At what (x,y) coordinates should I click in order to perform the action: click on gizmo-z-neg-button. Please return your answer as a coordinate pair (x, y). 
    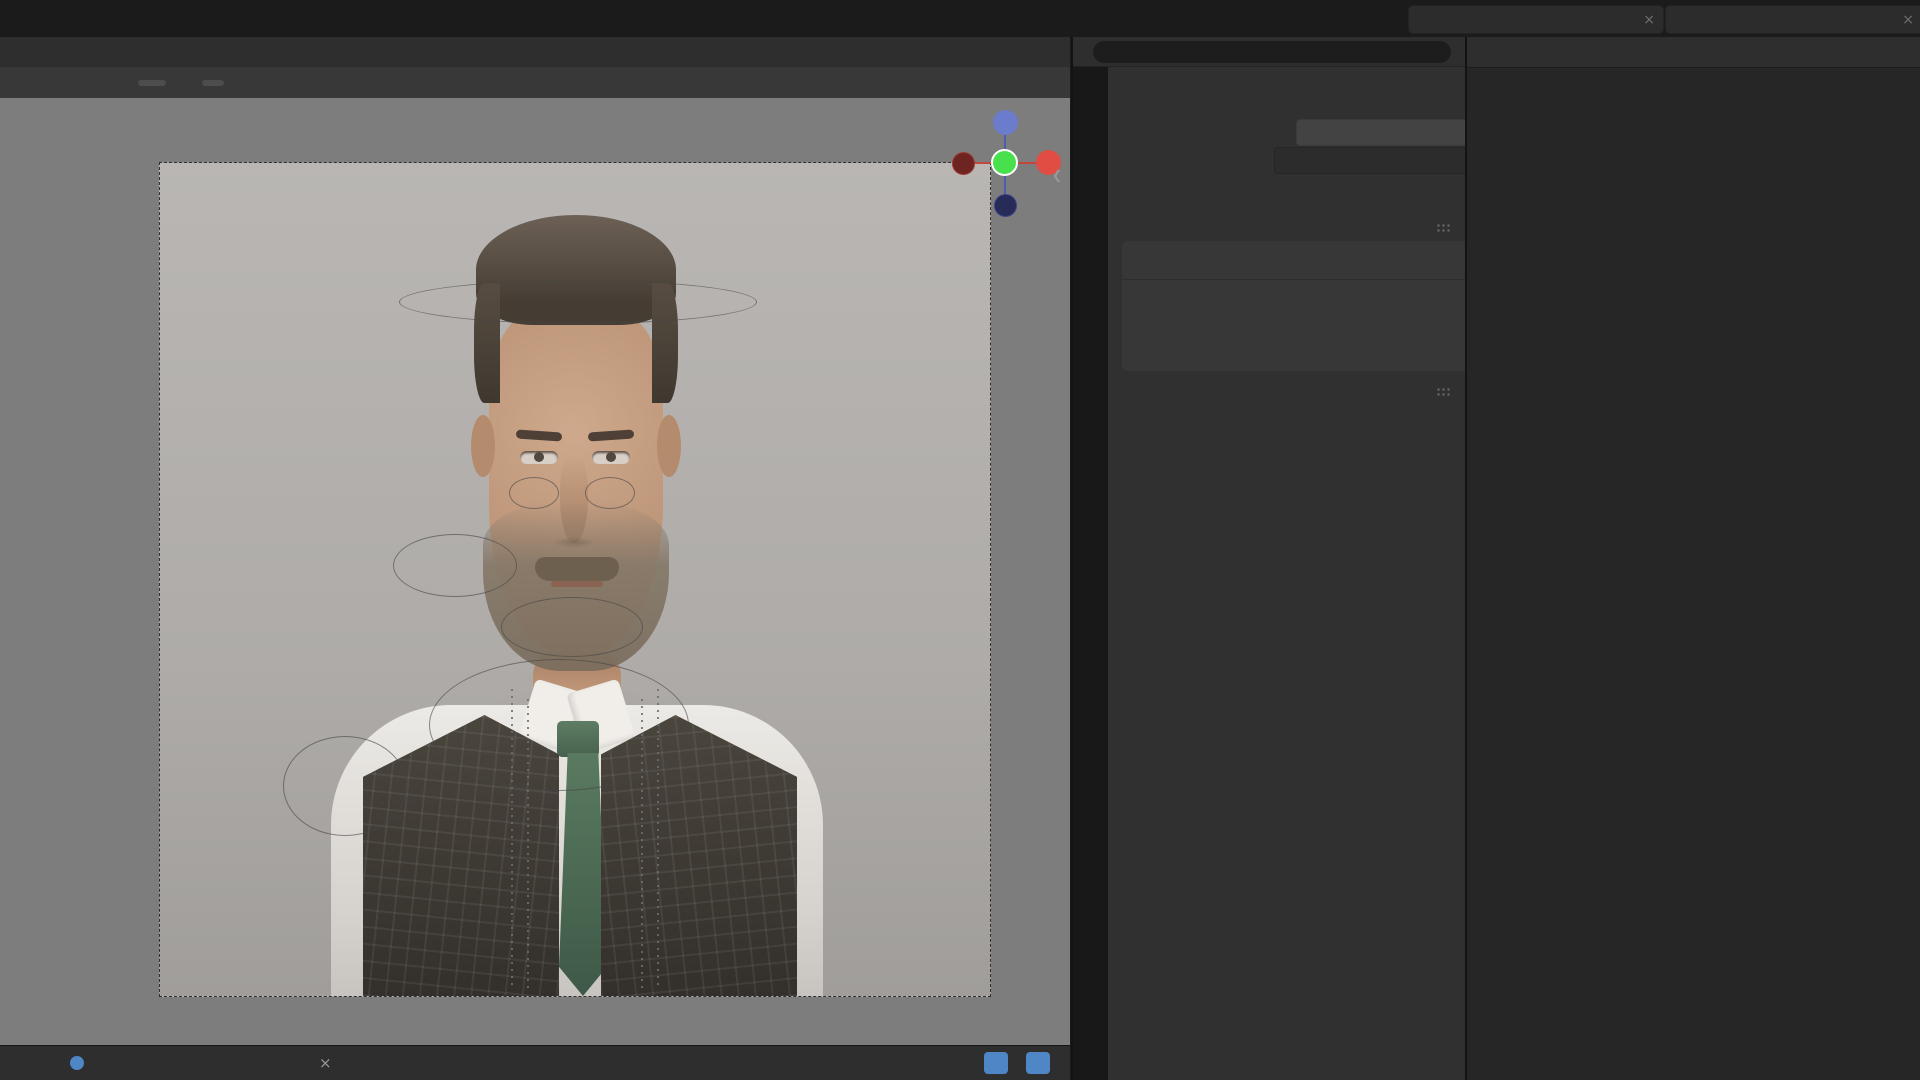
    Looking at the image, I should click on (1005, 205).